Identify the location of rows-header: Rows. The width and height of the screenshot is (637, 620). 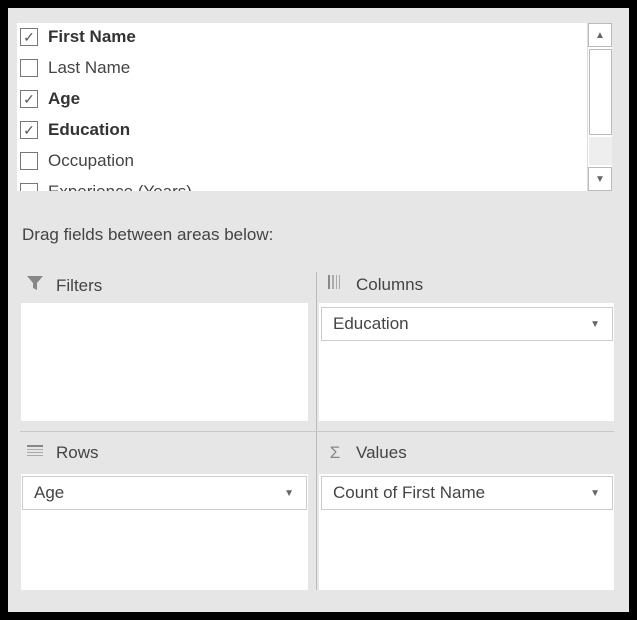
(61, 453).